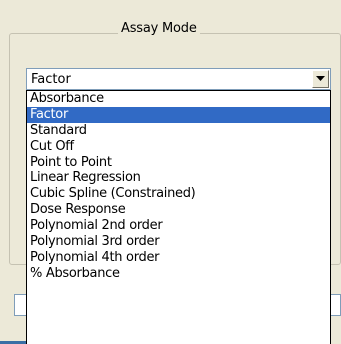 The width and height of the screenshot is (341, 344). What do you see at coordinates (178, 79) in the screenshot?
I see `assay-mode-combobox: Factor` at bounding box center [178, 79].